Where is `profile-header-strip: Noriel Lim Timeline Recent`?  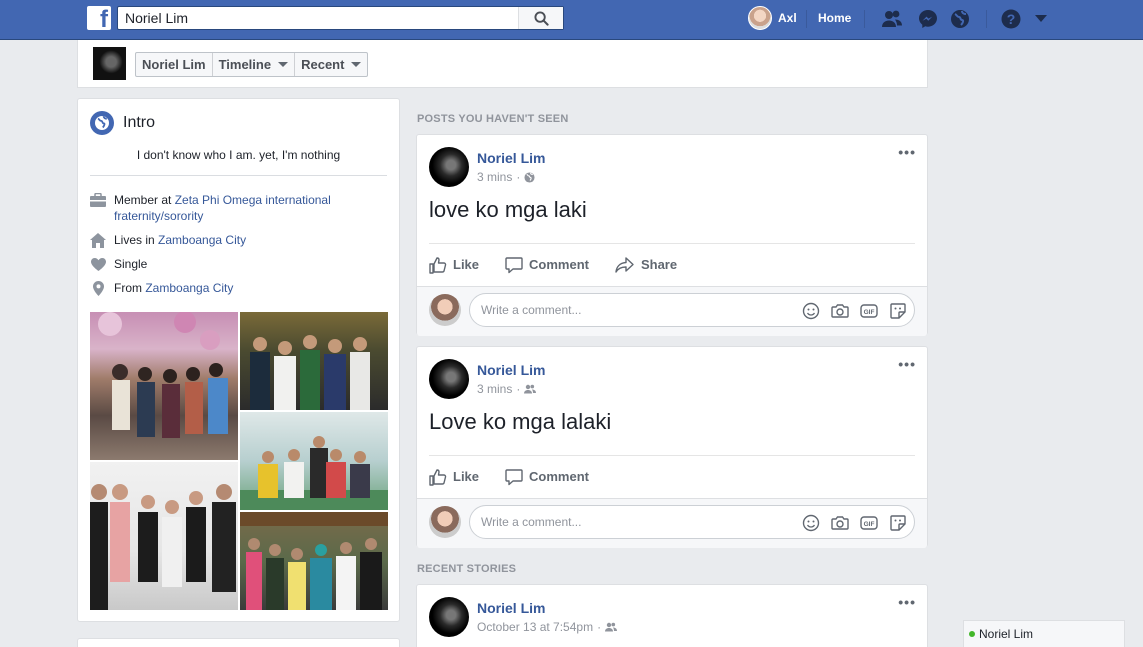
profile-header-strip: Noriel Lim Timeline Recent is located at coordinates (502, 64).